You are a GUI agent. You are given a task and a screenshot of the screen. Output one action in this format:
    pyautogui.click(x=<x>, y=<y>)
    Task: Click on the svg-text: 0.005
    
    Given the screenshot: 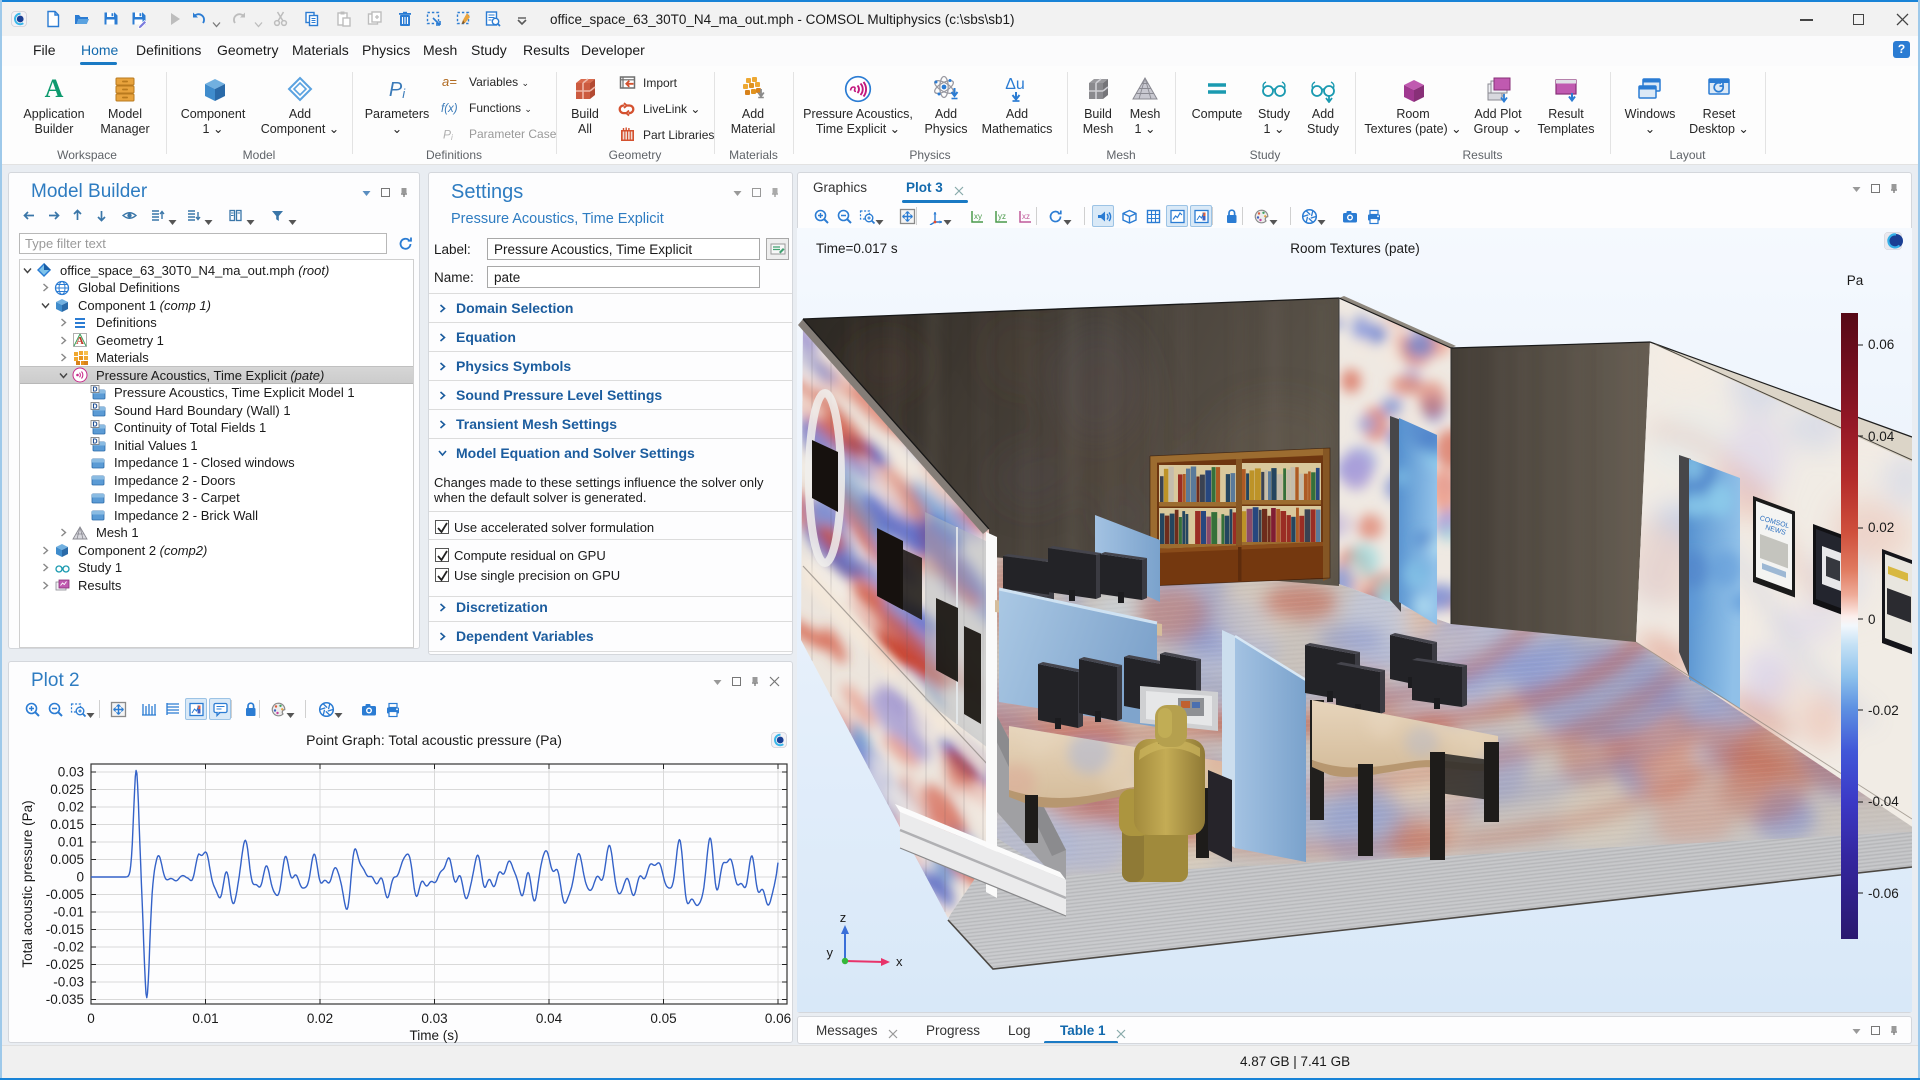 What is the action you would take?
    pyautogui.click(x=67, y=859)
    